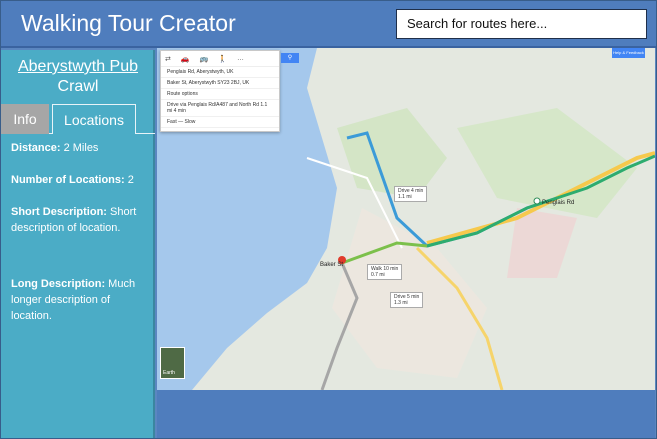 The width and height of the screenshot is (657, 439). I want to click on baker-st-label: Baker St, so click(331, 265).